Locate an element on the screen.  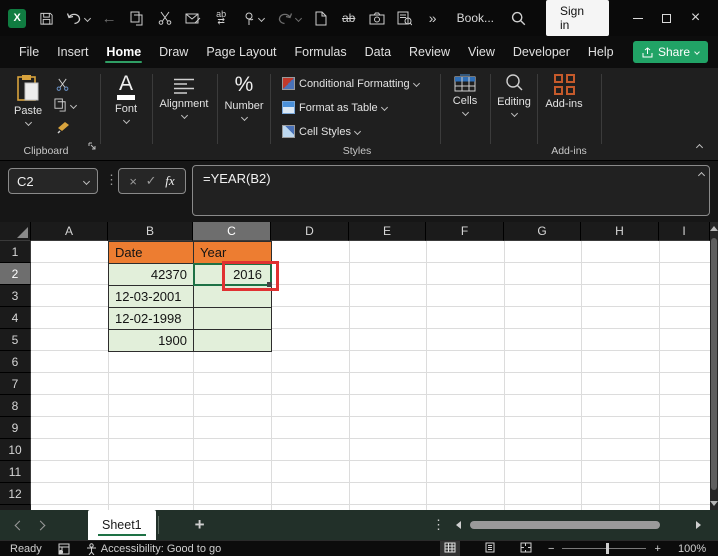
zoom-level: 100% is located at coordinates (692, 549).